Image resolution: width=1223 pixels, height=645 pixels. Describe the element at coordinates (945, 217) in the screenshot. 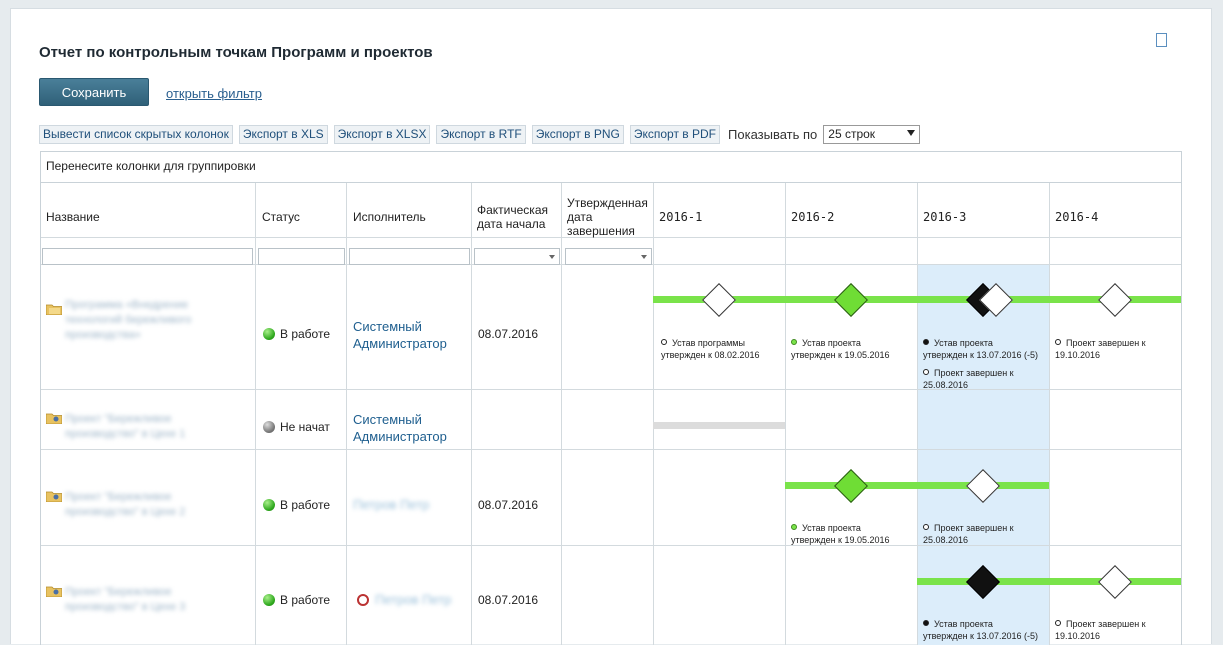

I see `col-header-2016-3: 2016-3` at that location.